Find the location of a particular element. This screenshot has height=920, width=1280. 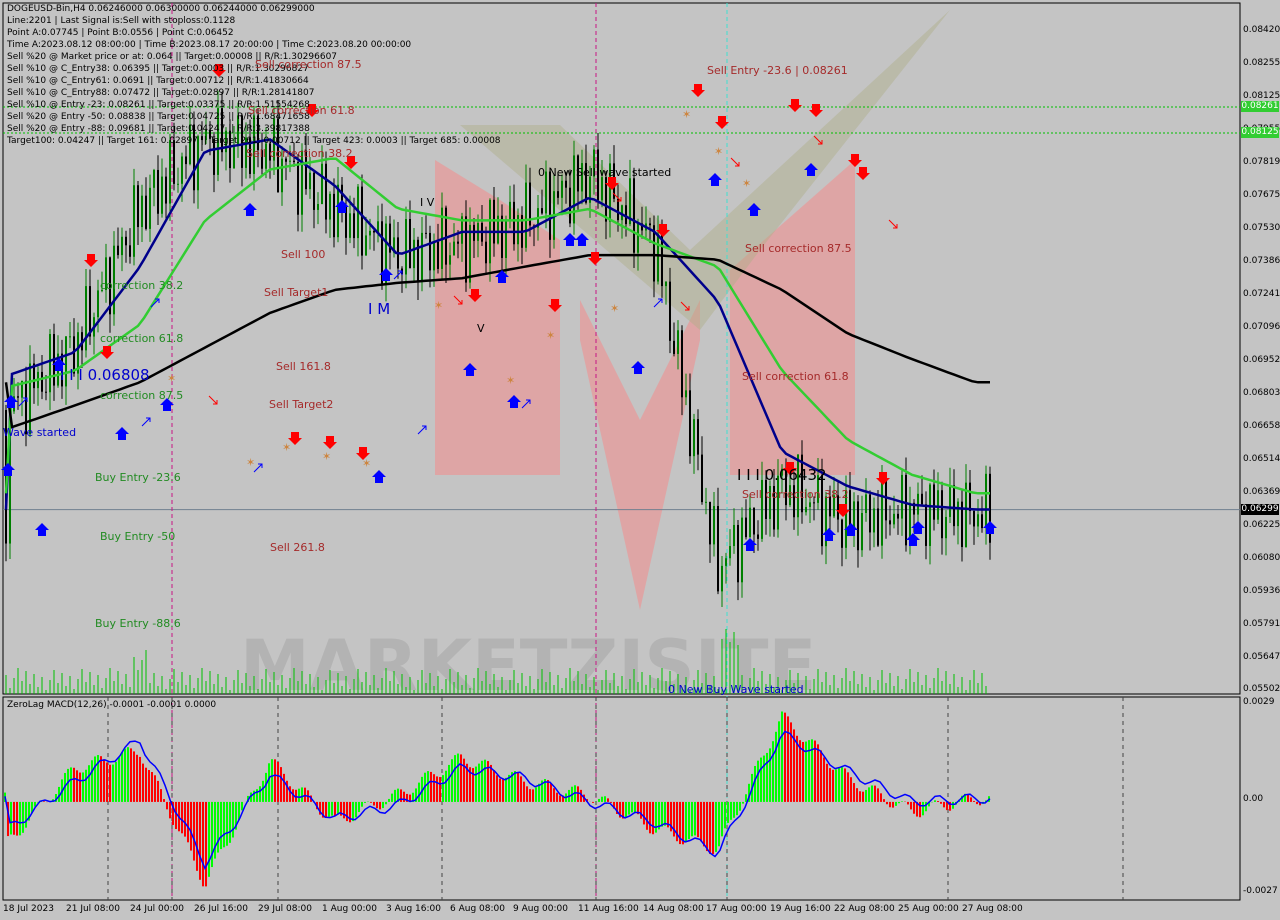

sell-level-label: Sell correction 38.2 is located at coordinates (299, 153).